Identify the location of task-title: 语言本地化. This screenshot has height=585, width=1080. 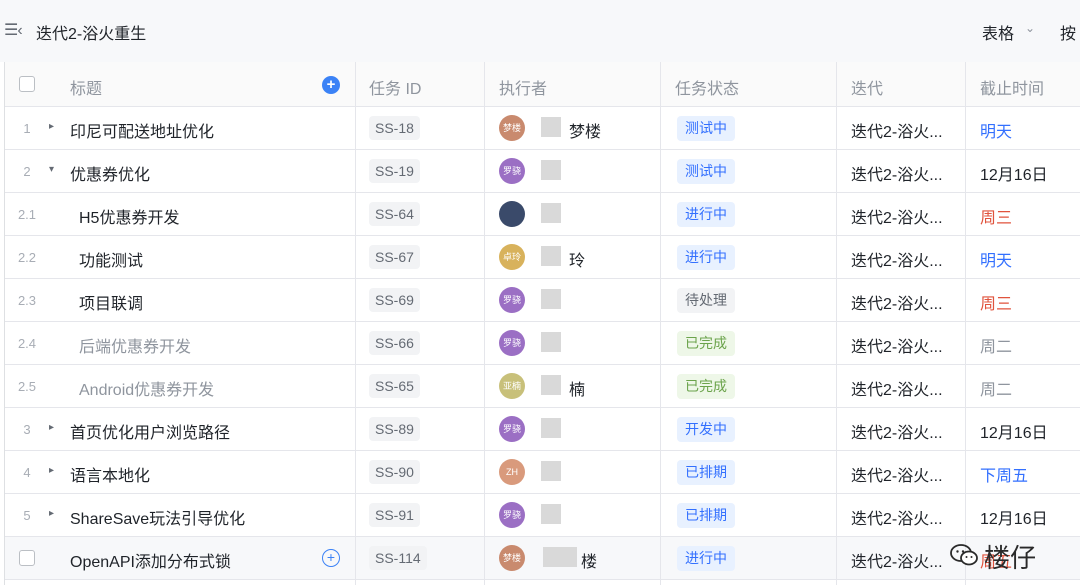
(110, 474).